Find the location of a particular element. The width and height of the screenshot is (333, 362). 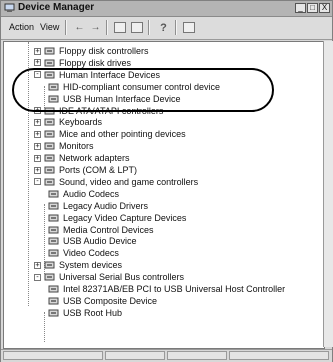

ide-icon is located at coordinates (50, 111).